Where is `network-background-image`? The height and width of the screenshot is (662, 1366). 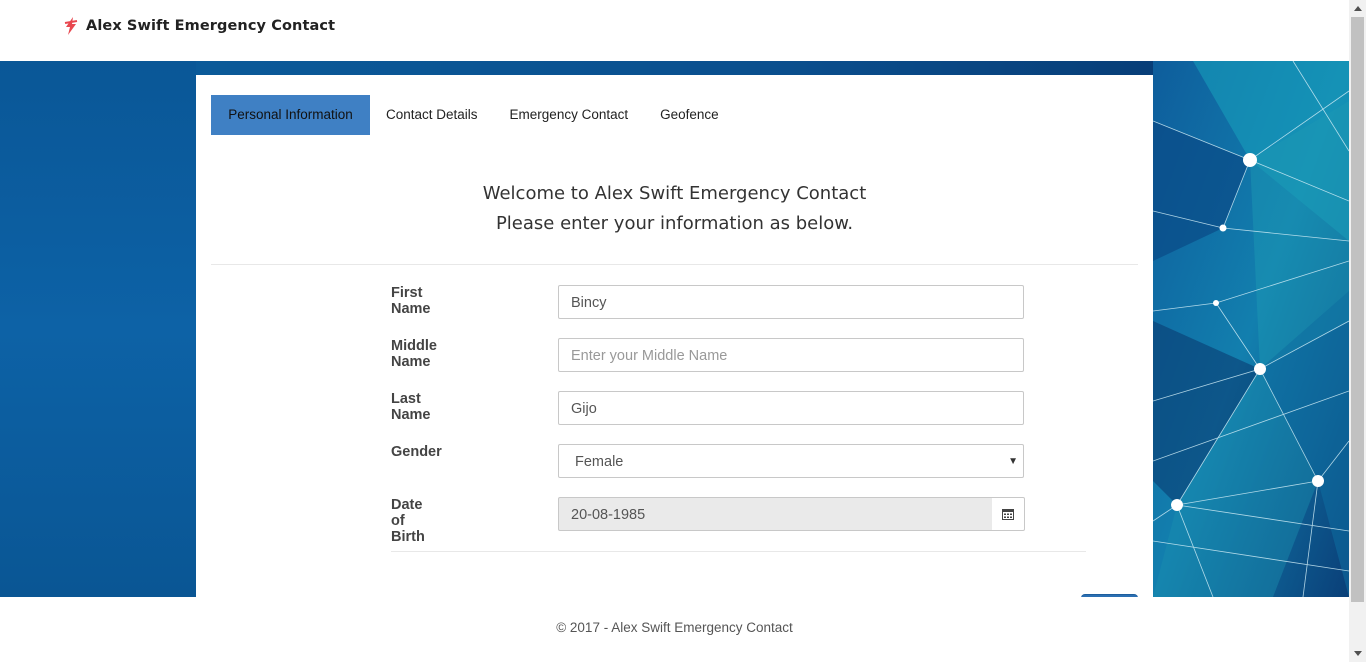
network-background-image is located at coordinates (1251, 329).